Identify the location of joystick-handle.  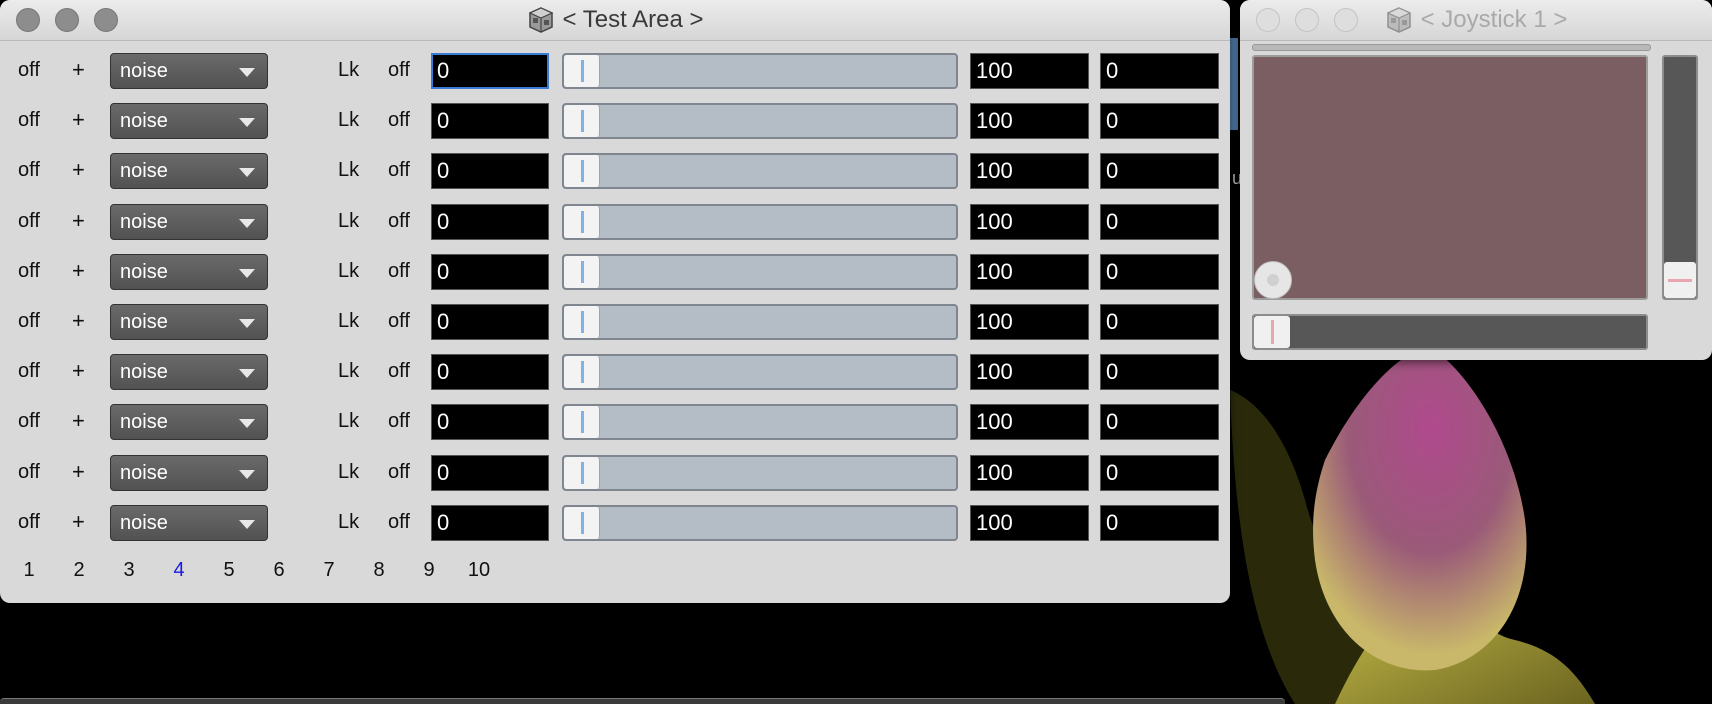
(1273, 280).